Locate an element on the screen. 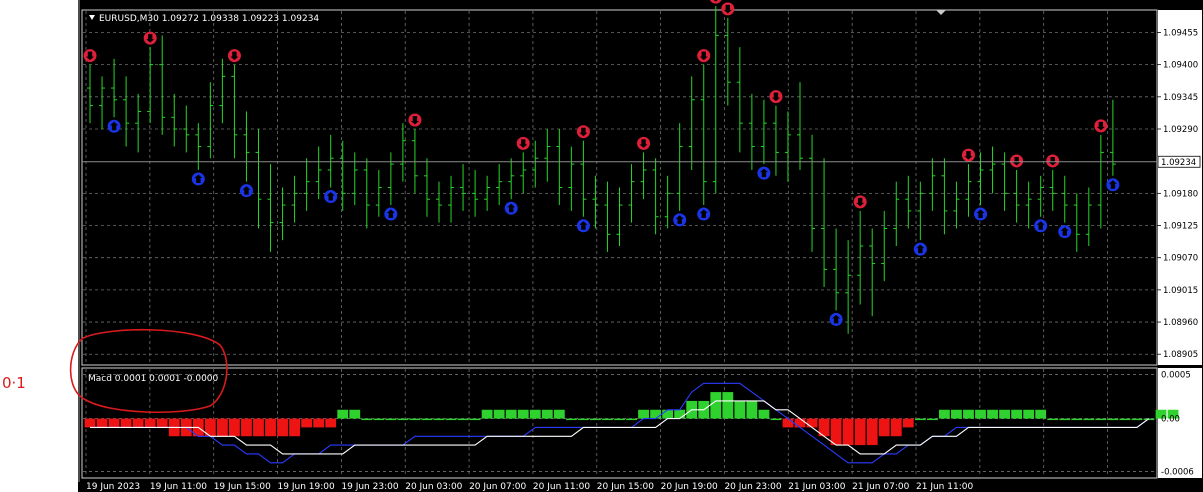 The height and width of the screenshot is (492, 1203). time-tick-label: 21 Jun 07:00 is located at coordinates (880, 487).